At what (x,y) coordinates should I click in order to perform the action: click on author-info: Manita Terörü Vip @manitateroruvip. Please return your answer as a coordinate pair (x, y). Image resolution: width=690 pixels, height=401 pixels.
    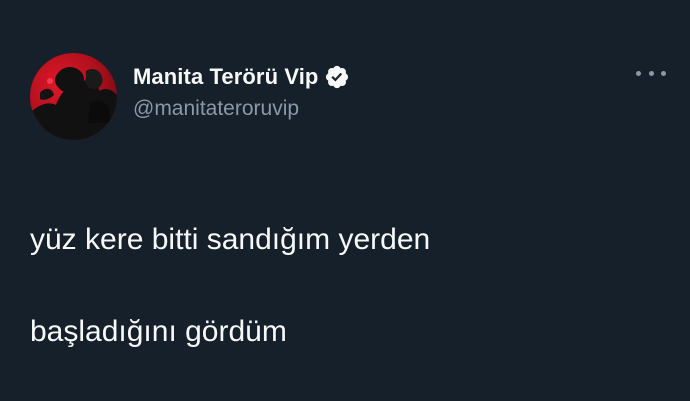
    Looking at the image, I should click on (241, 92).